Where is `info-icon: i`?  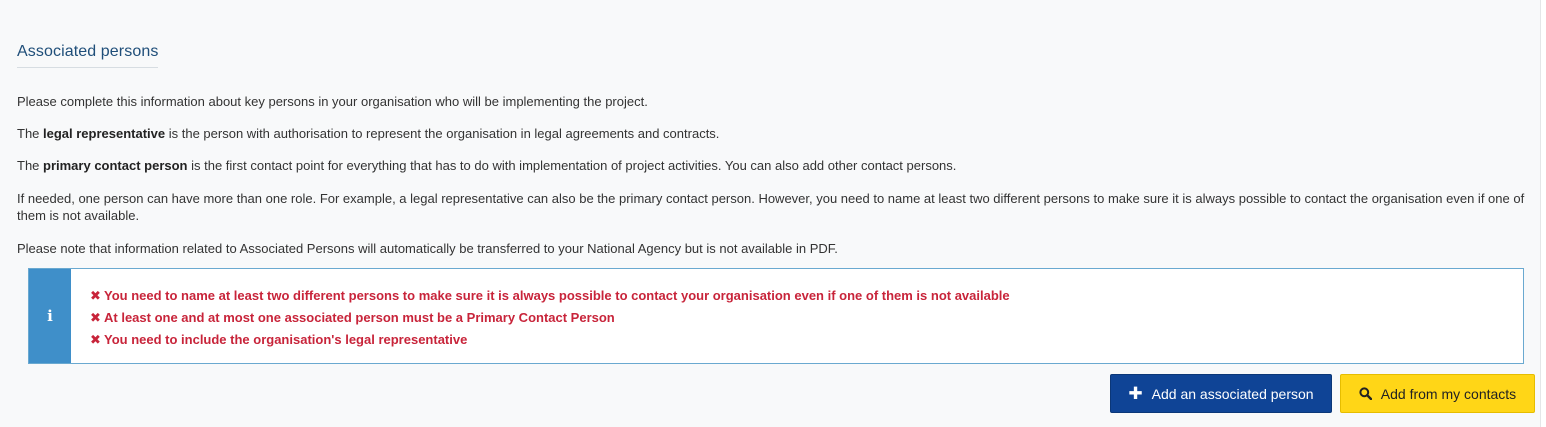
info-icon: i is located at coordinates (50, 316).